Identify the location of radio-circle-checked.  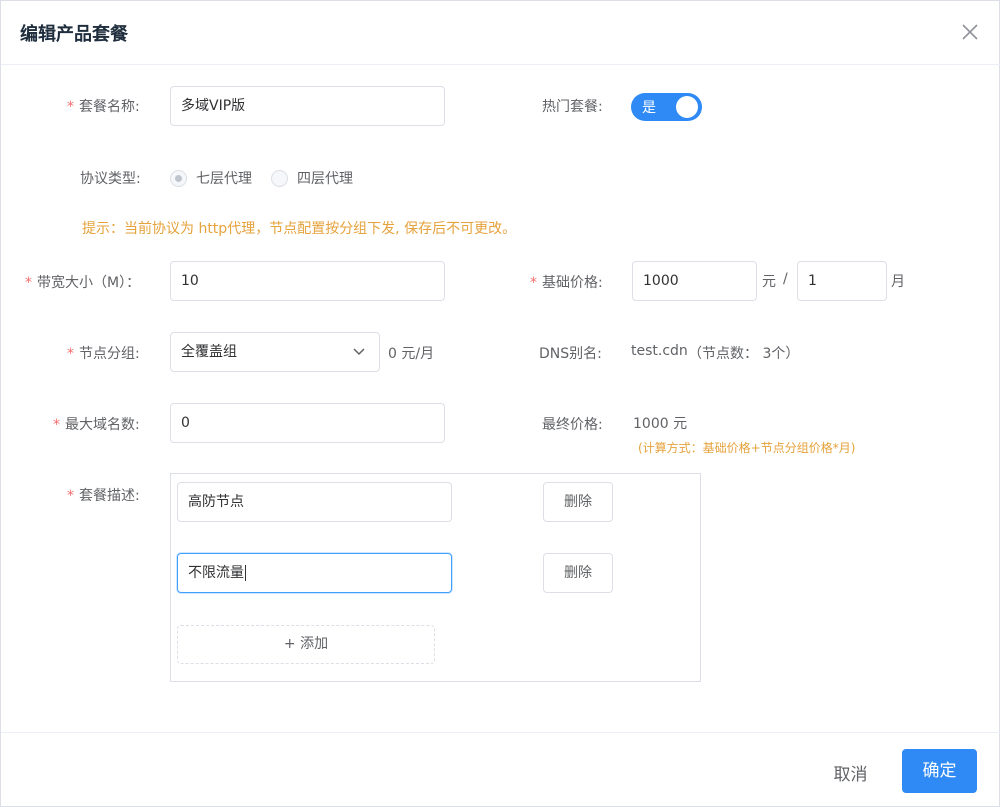
(178, 178).